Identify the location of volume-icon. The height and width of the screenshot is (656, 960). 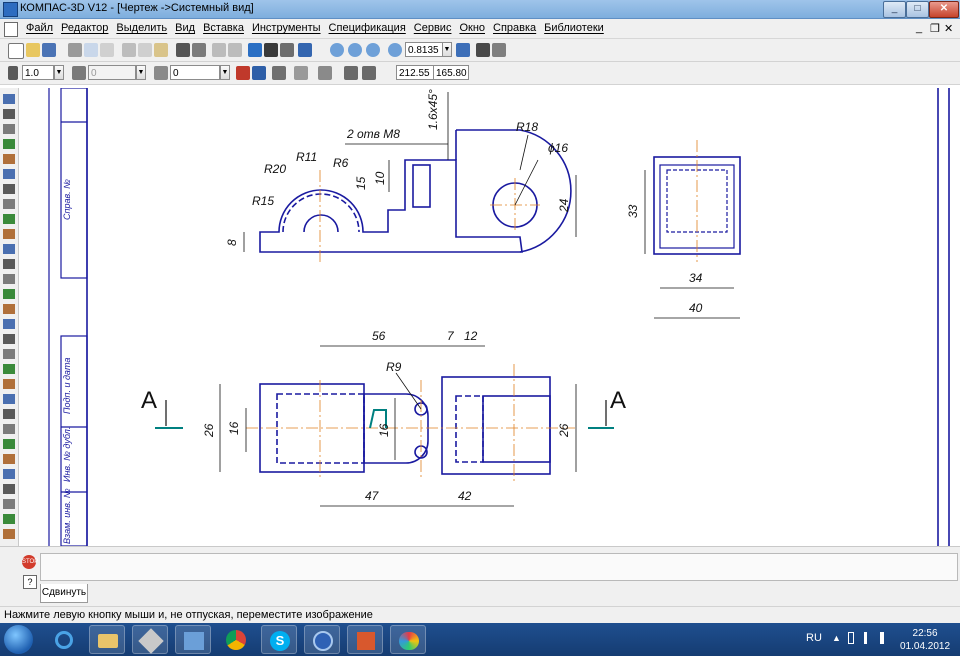
(885, 638).